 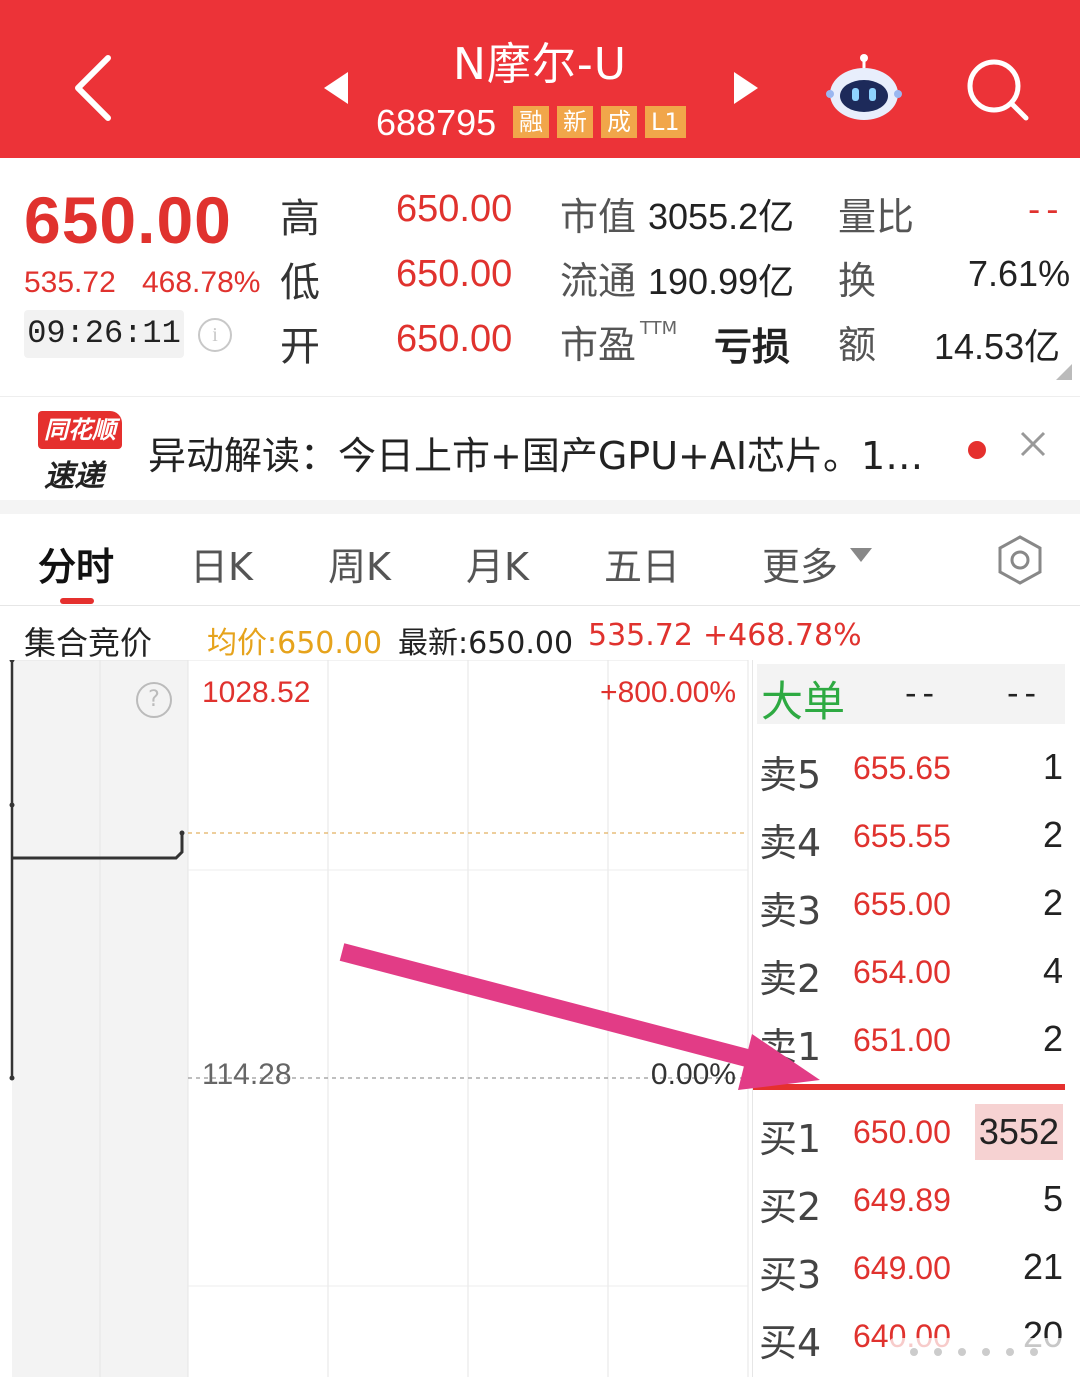 What do you see at coordinates (909, 1087) in the screenshot?
I see `bid-ask-divider` at bounding box center [909, 1087].